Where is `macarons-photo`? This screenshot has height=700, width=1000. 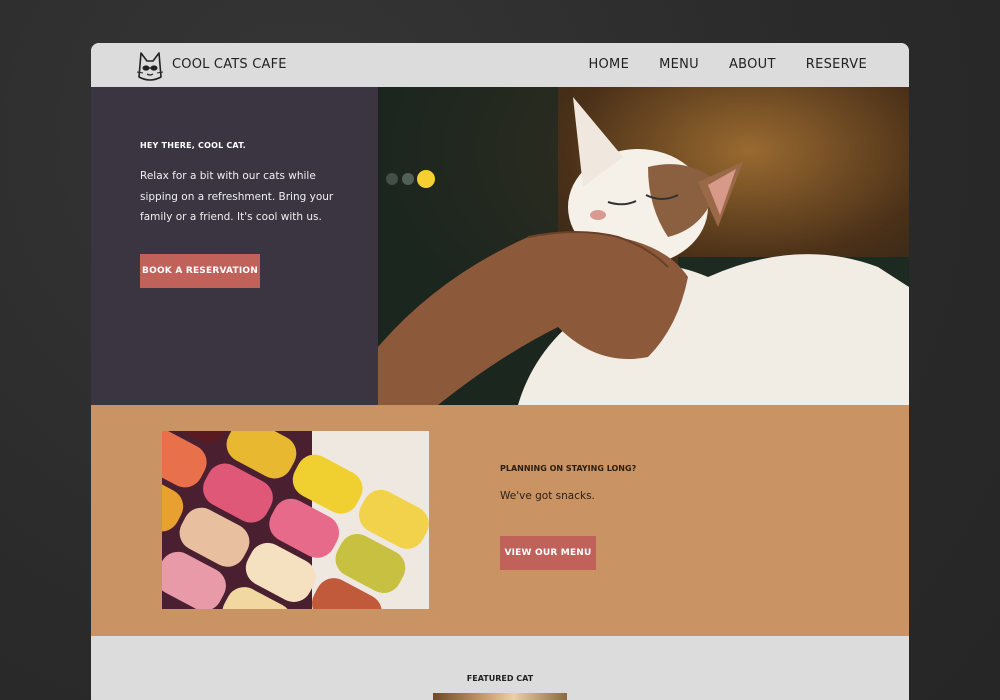
macarons-photo is located at coordinates (295, 520).